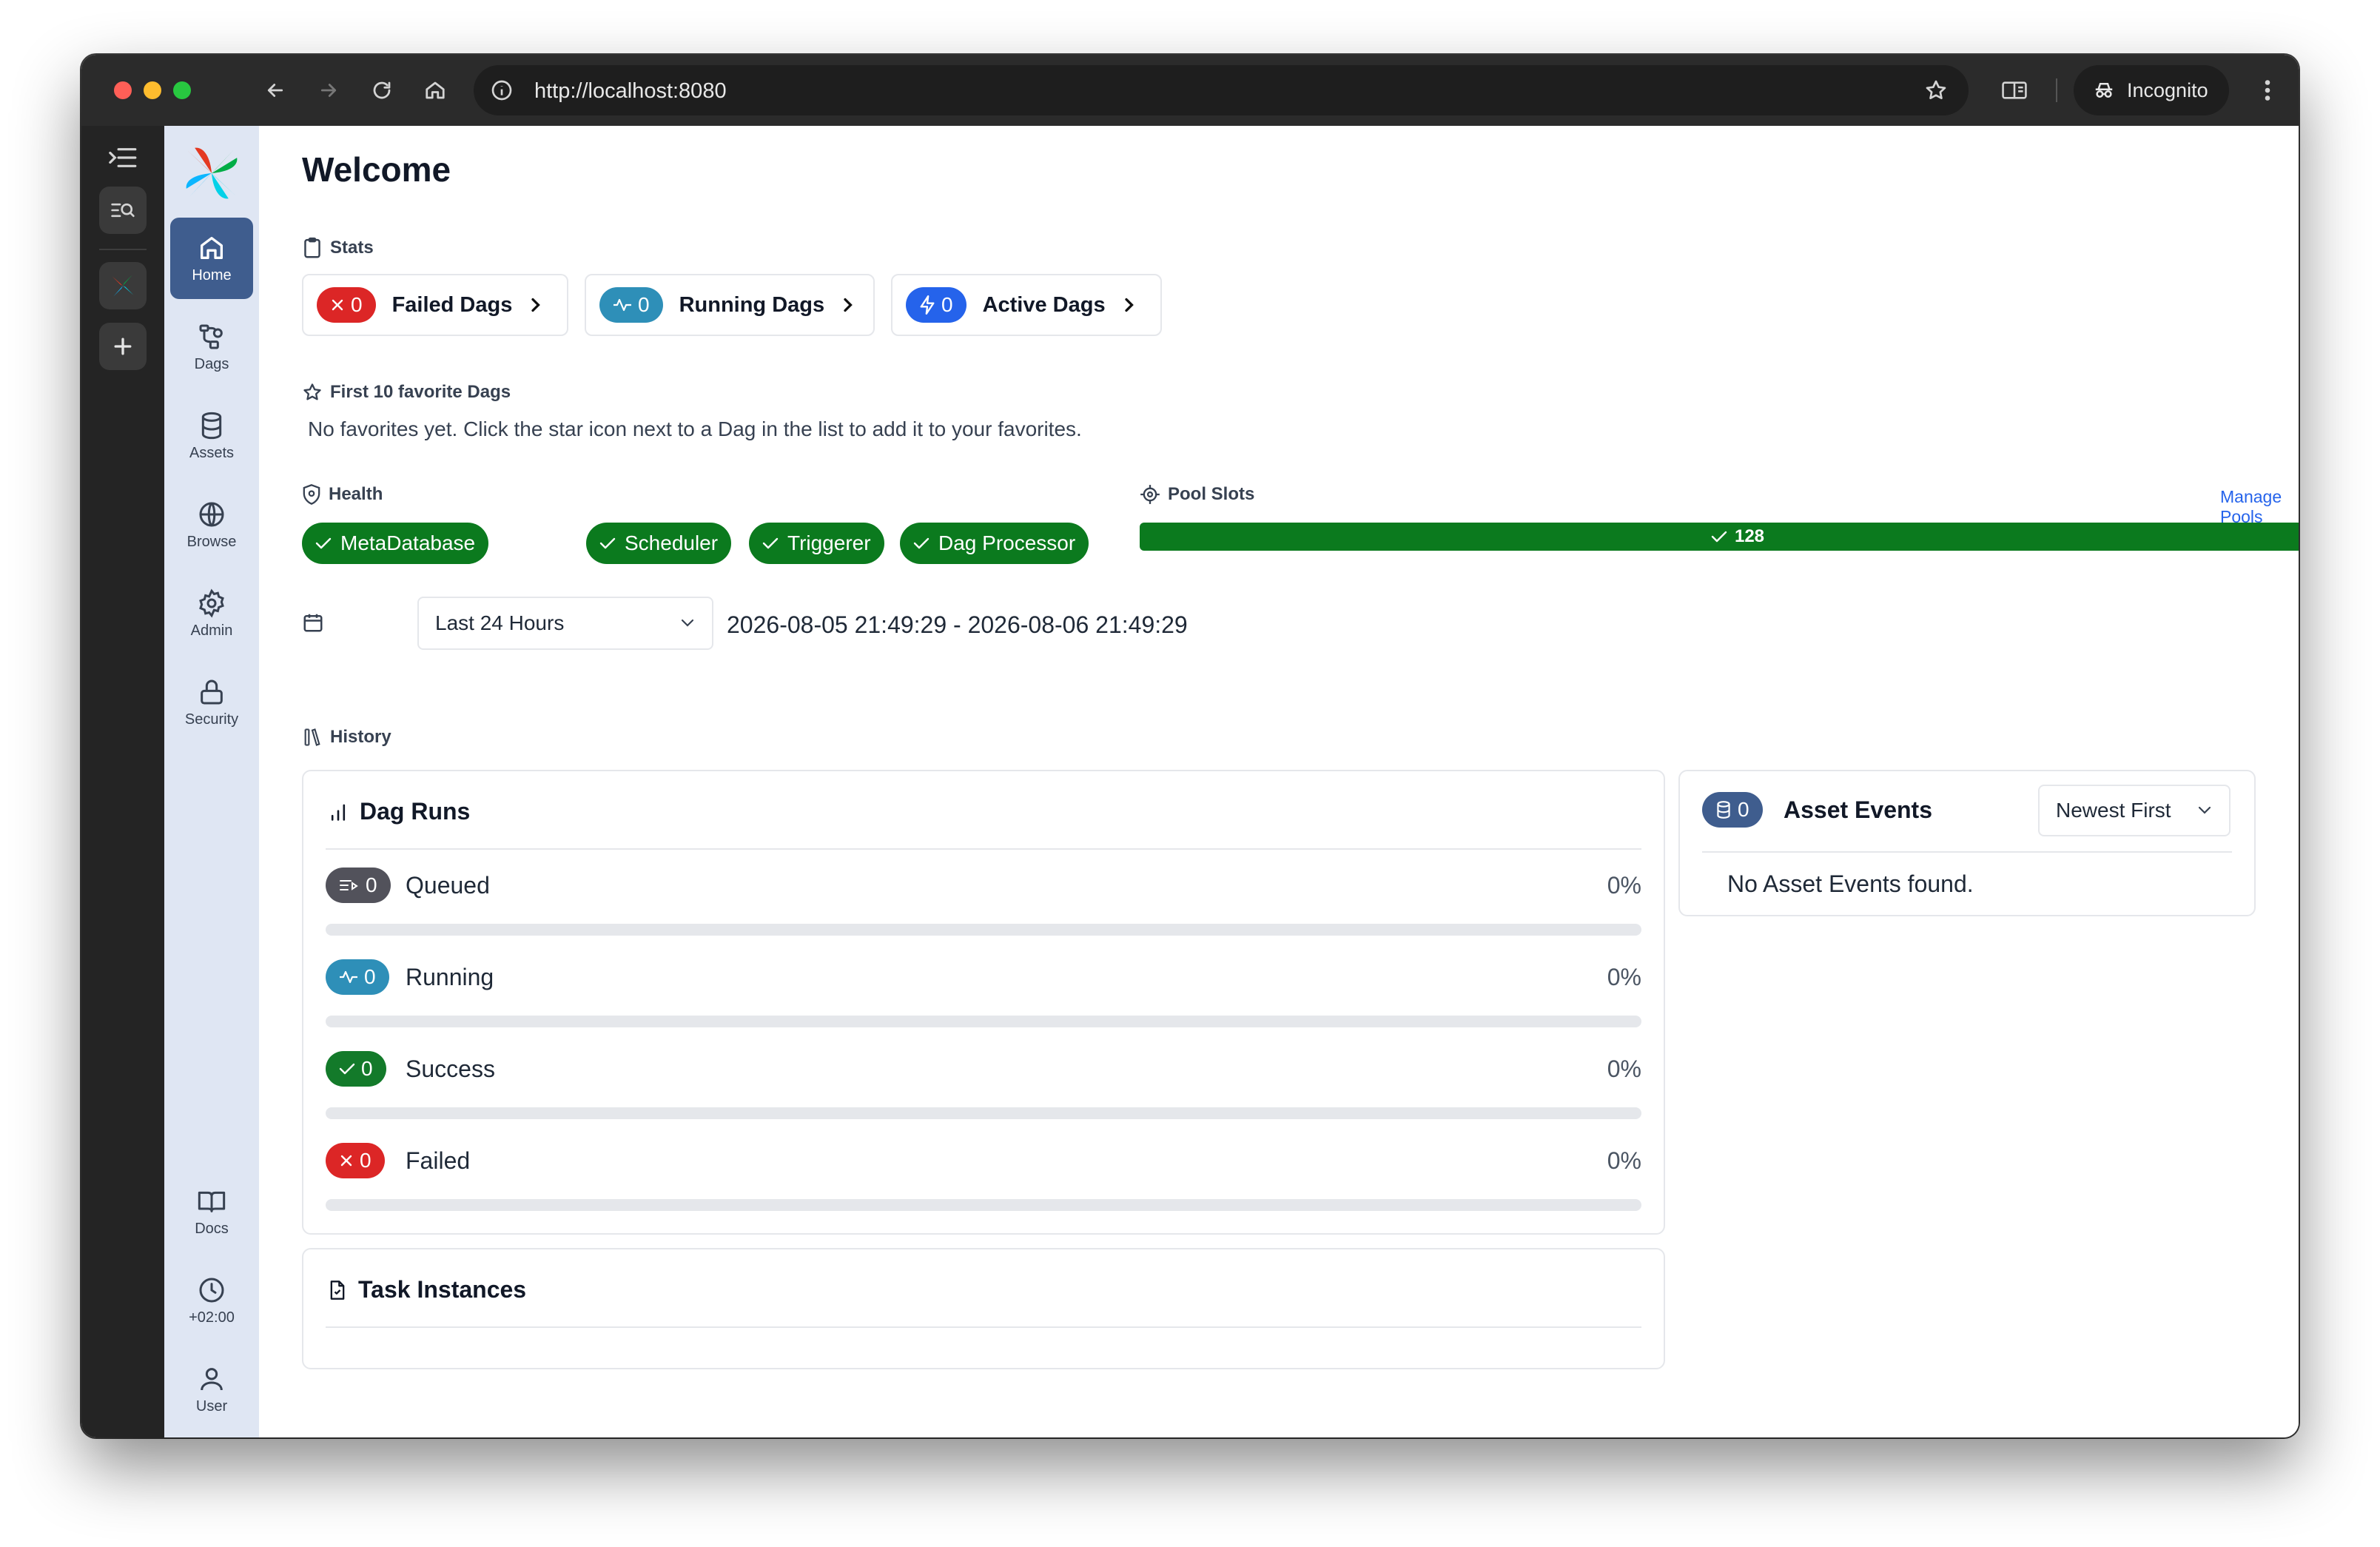  I want to click on nav-docs: Docs, so click(212, 1211).